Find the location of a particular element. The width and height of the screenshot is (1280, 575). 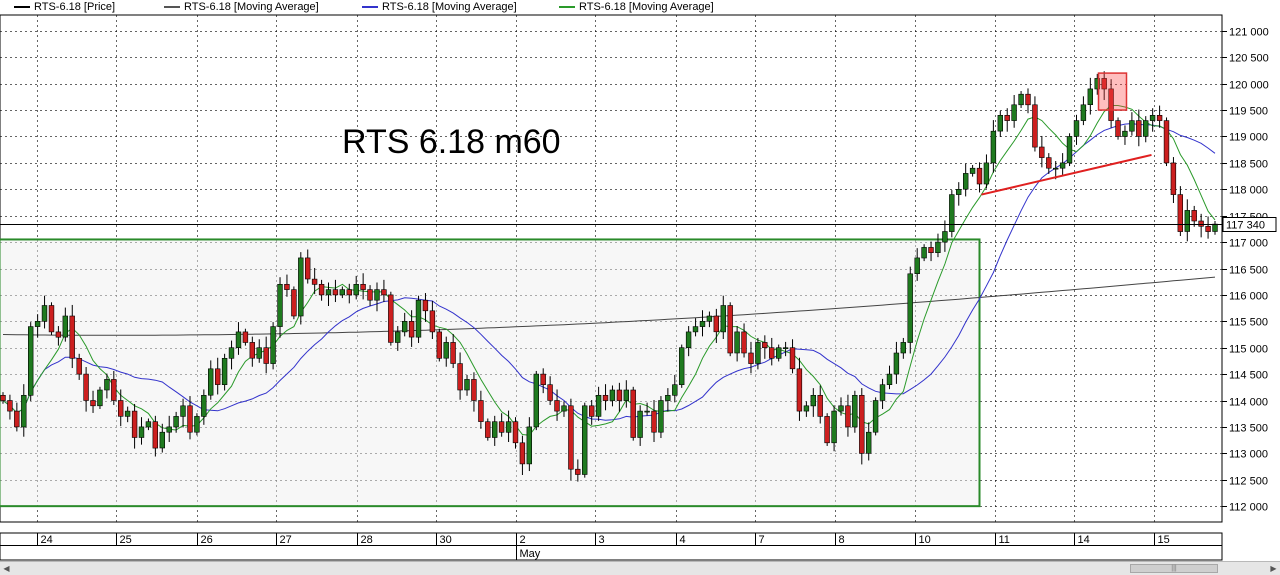

y-tick-label: 113 500 is located at coordinates (1248, 429).